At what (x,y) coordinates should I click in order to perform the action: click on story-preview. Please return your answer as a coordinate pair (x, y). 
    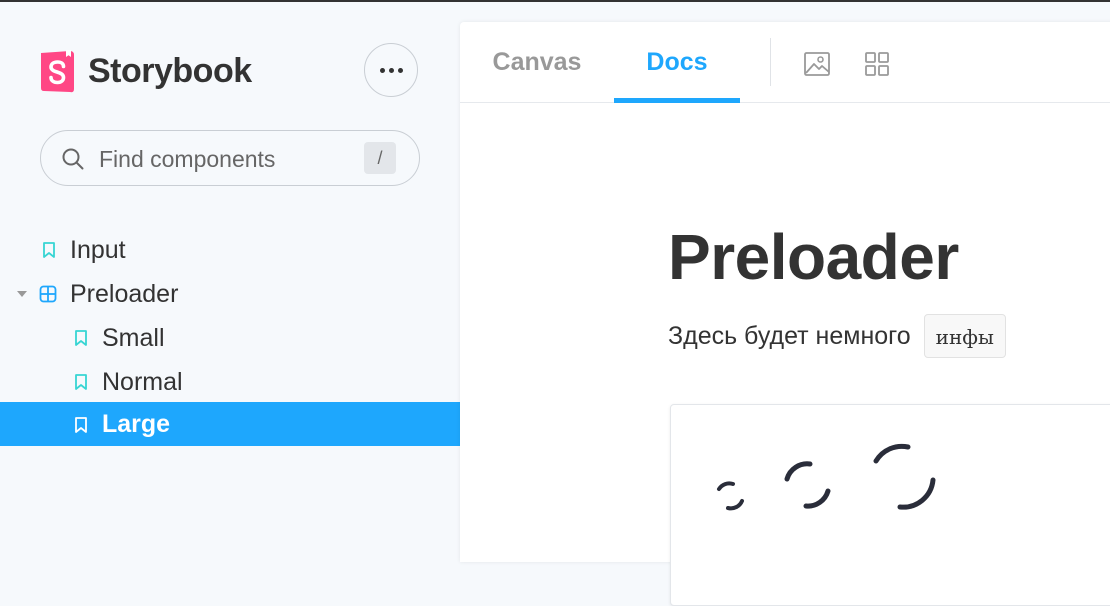
    Looking at the image, I should click on (890, 505).